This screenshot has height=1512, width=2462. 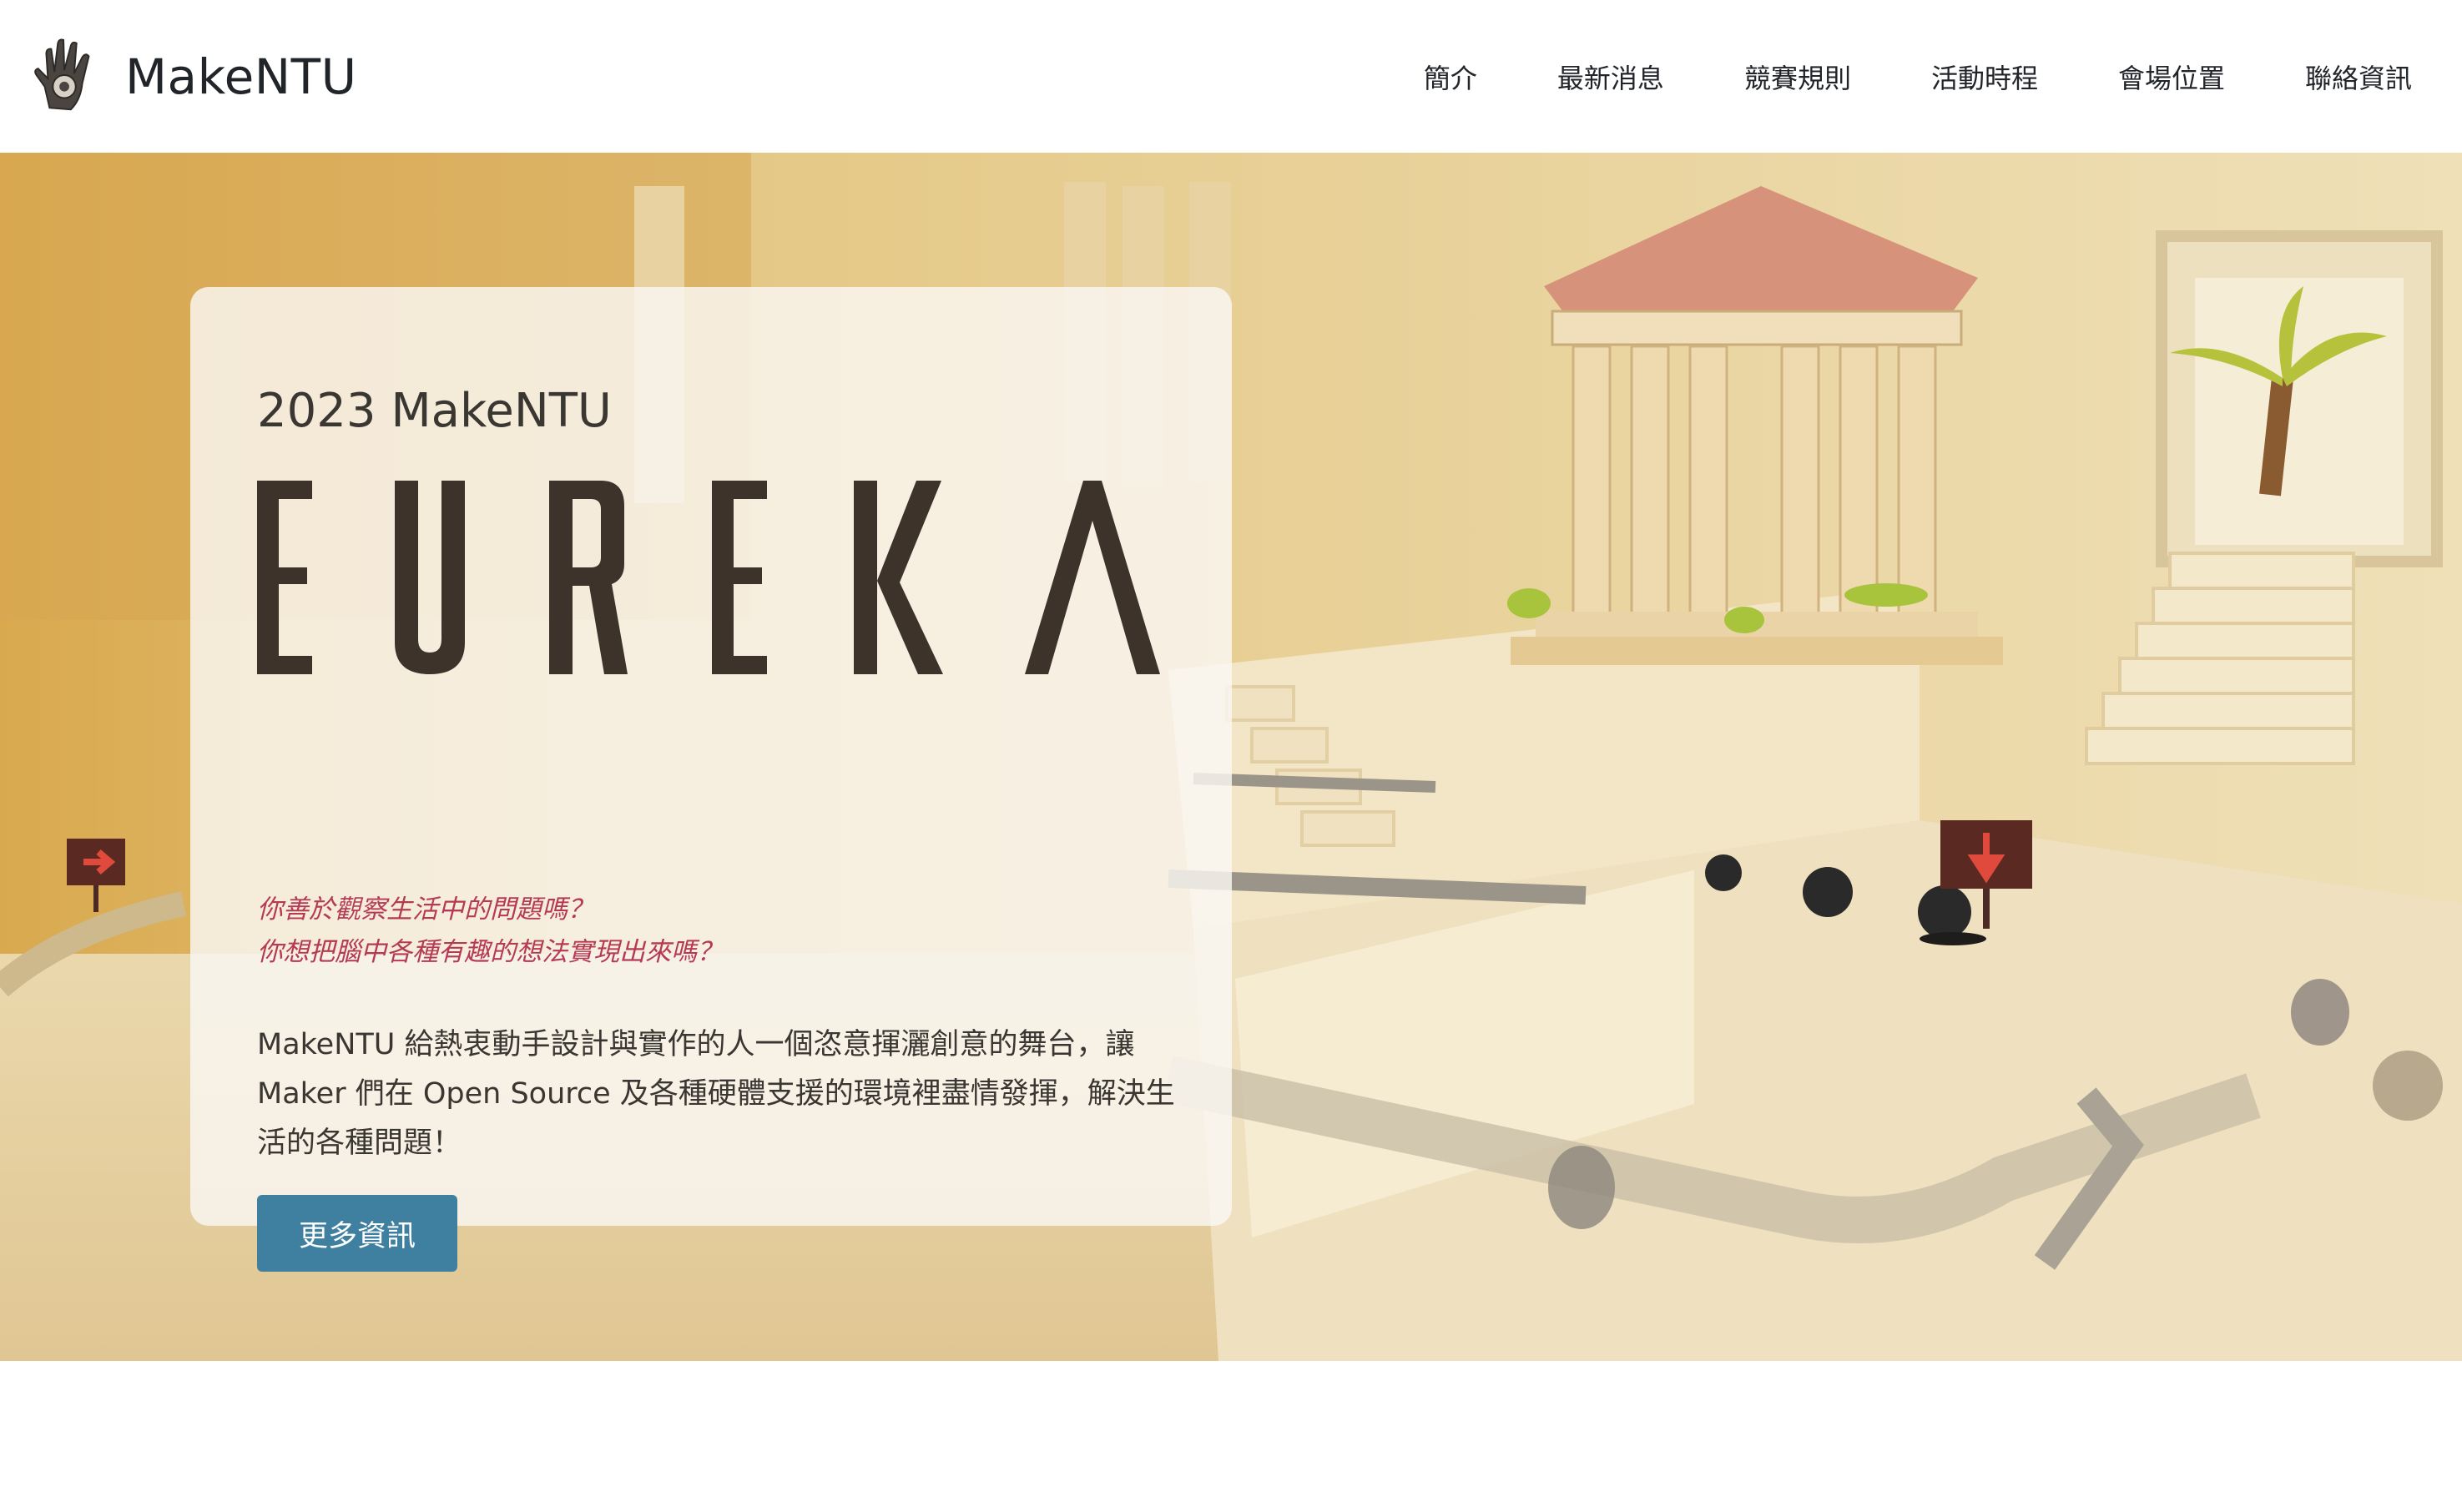 I want to click on eureka-logo, so click(x=709, y=577).